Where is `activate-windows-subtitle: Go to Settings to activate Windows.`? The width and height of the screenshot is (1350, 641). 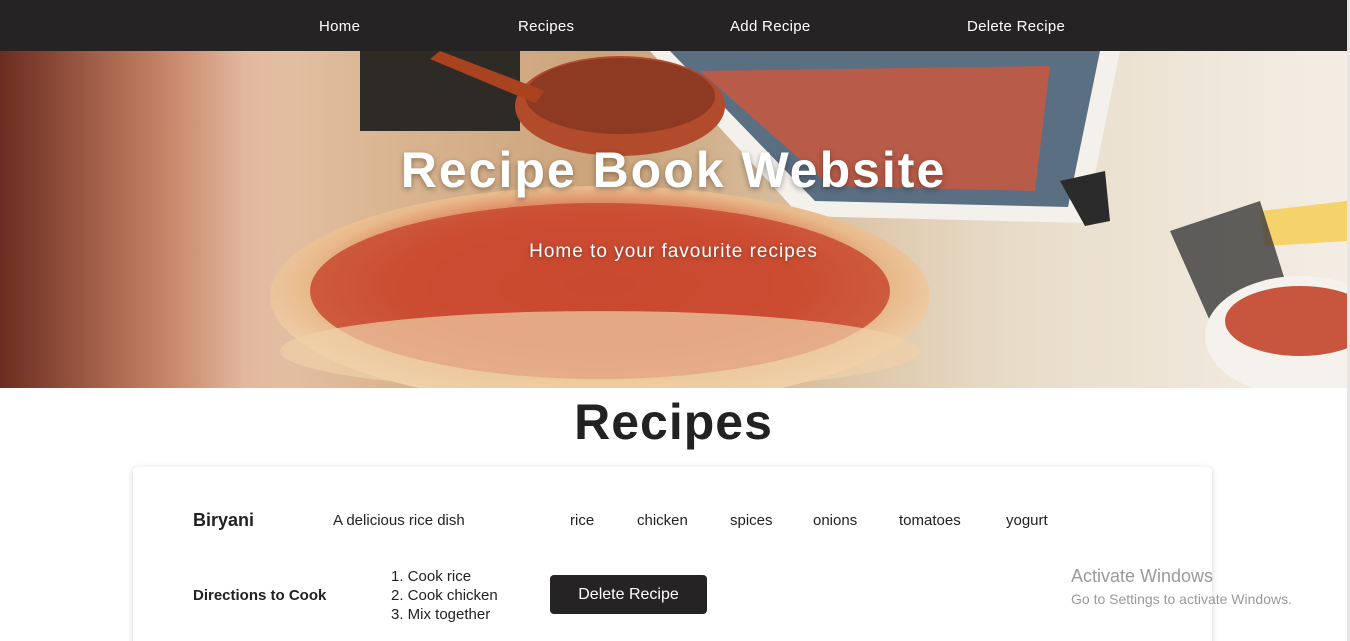 activate-windows-subtitle: Go to Settings to activate Windows. is located at coordinates (1181, 599).